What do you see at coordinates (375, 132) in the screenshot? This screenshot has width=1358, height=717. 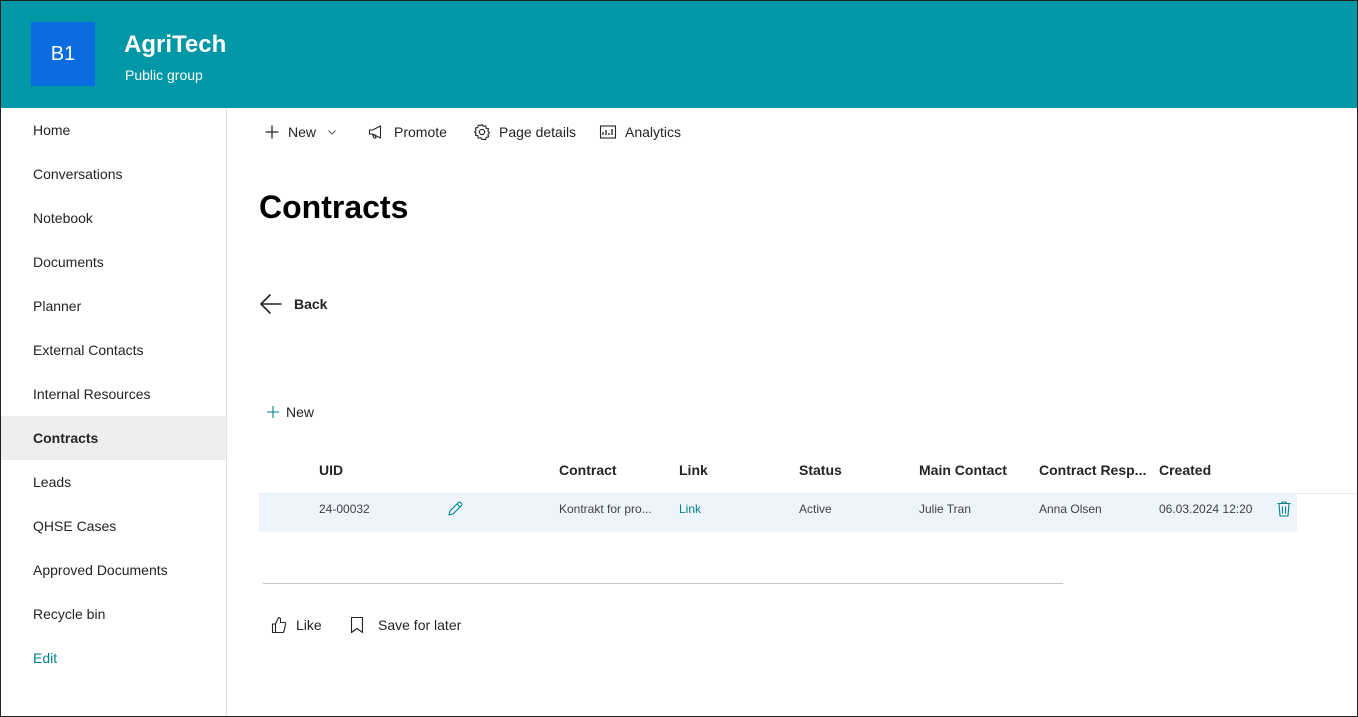 I see `megaphone-icon` at bounding box center [375, 132].